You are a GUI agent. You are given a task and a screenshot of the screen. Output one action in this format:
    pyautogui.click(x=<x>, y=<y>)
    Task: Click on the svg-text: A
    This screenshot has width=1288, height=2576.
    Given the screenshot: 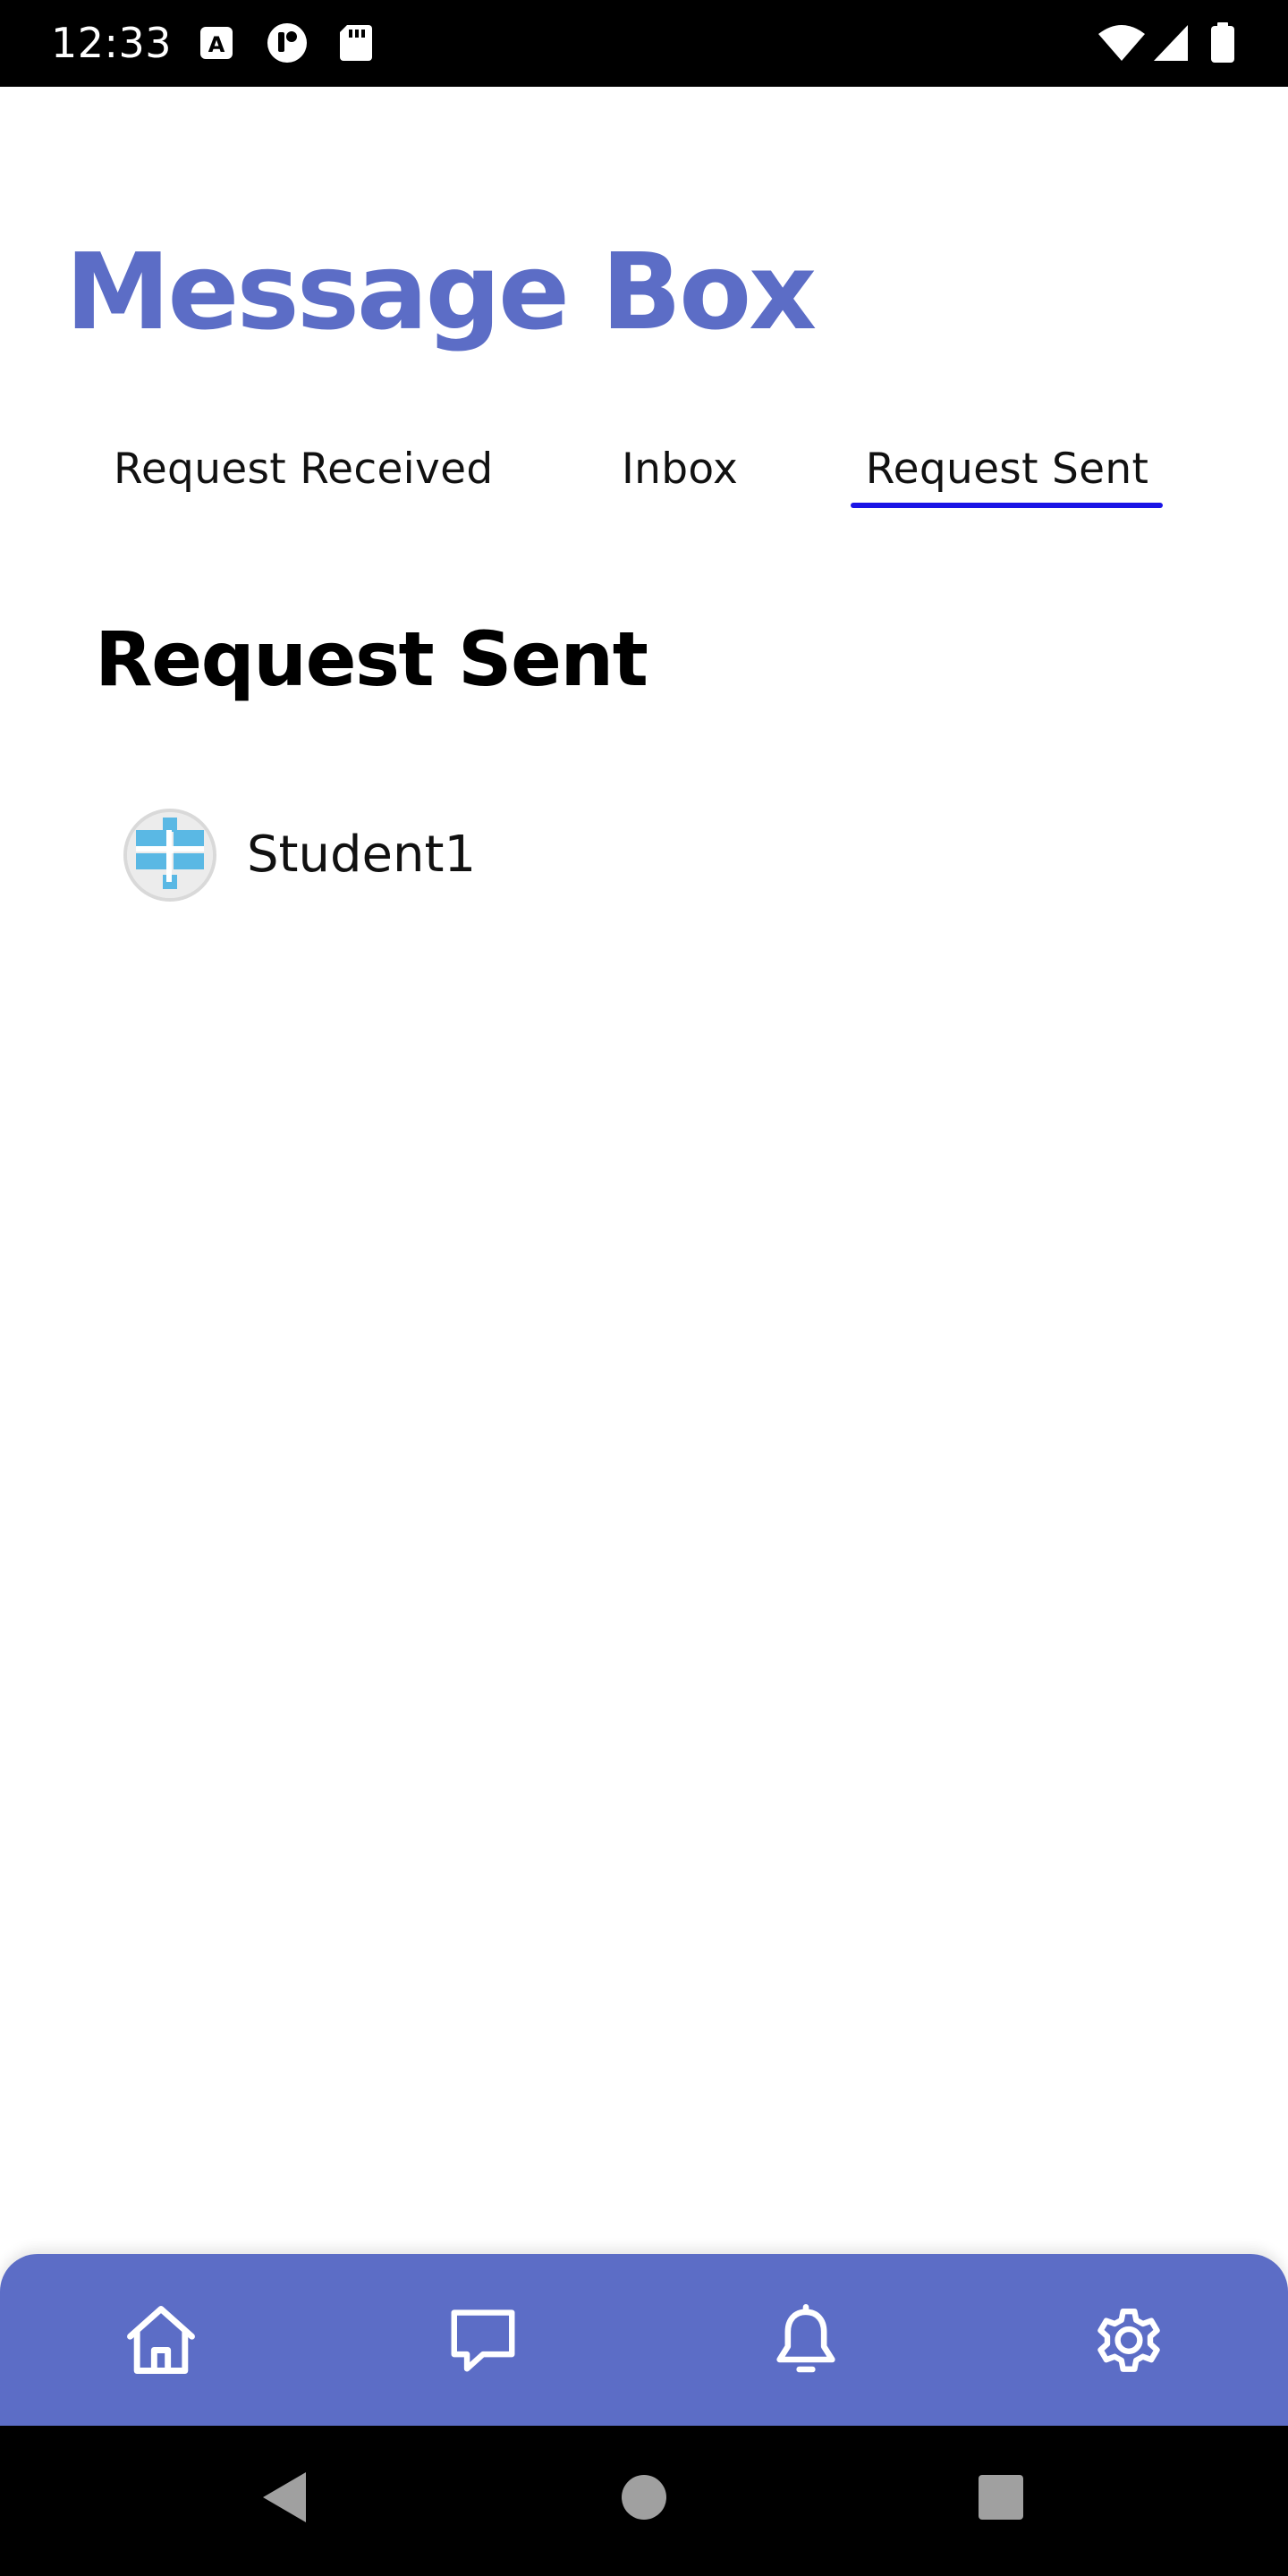 What is the action you would take?
    pyautogui.click(x=216, y=44)
    